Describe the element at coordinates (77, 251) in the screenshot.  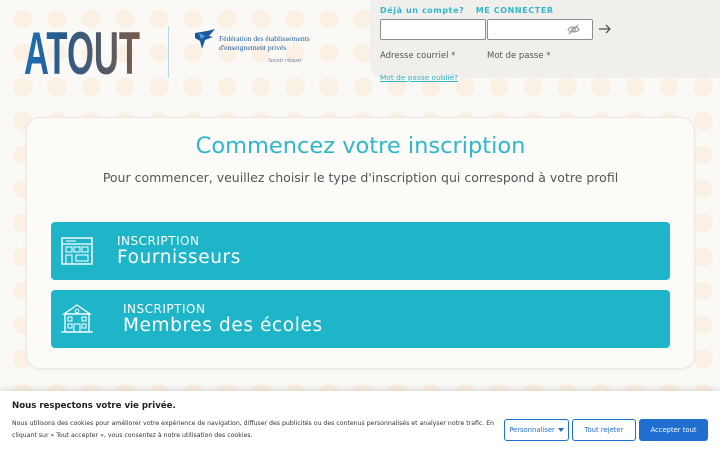
I see `building-icon` at that location.